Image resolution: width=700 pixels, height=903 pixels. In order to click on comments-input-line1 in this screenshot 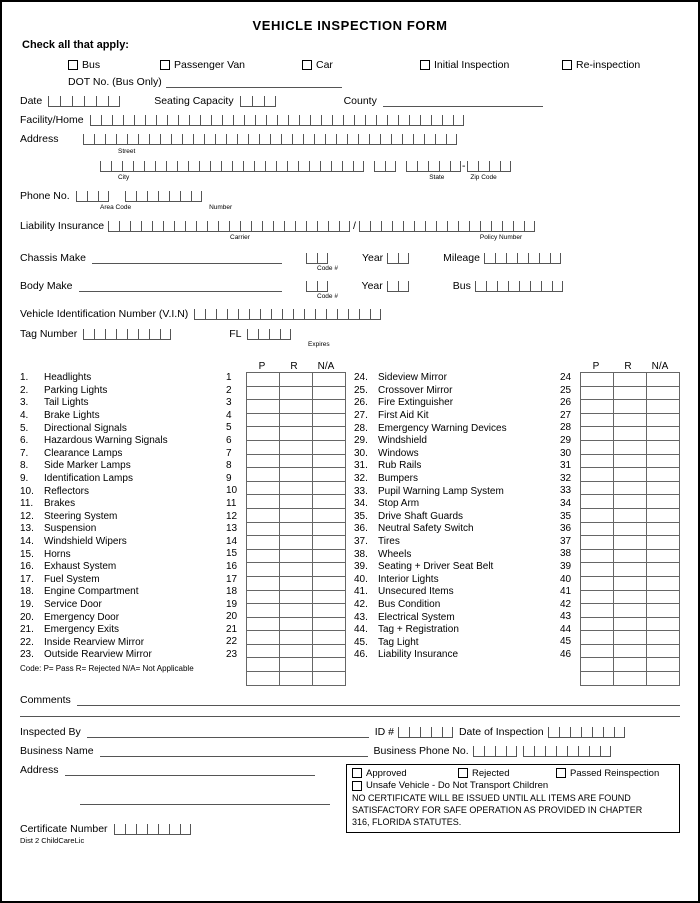, I will do `click(378, 700)`.